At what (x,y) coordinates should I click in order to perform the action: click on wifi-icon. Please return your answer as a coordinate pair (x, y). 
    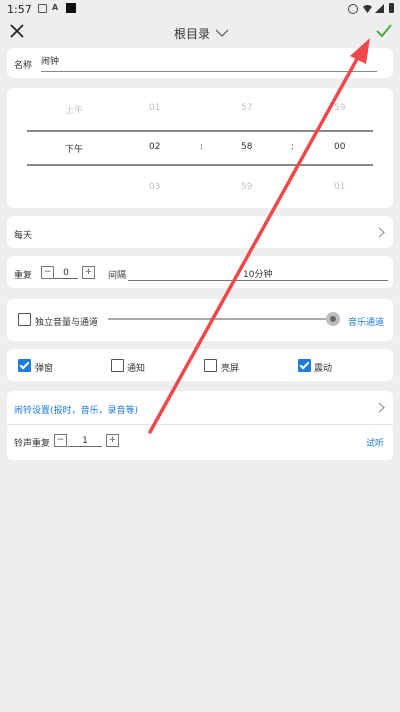
    Looking at the image, I should click on (367, 8).